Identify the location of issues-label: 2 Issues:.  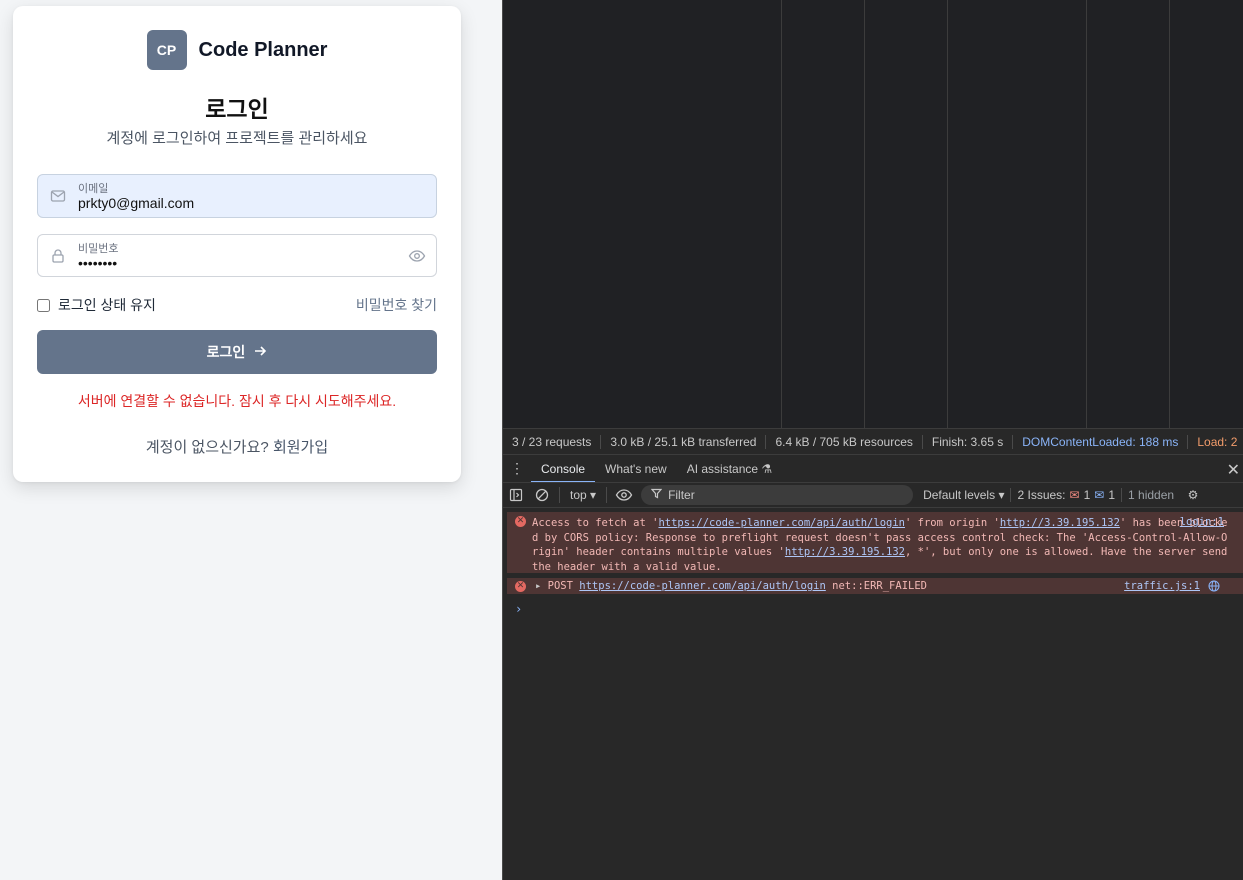
(1041, 495).